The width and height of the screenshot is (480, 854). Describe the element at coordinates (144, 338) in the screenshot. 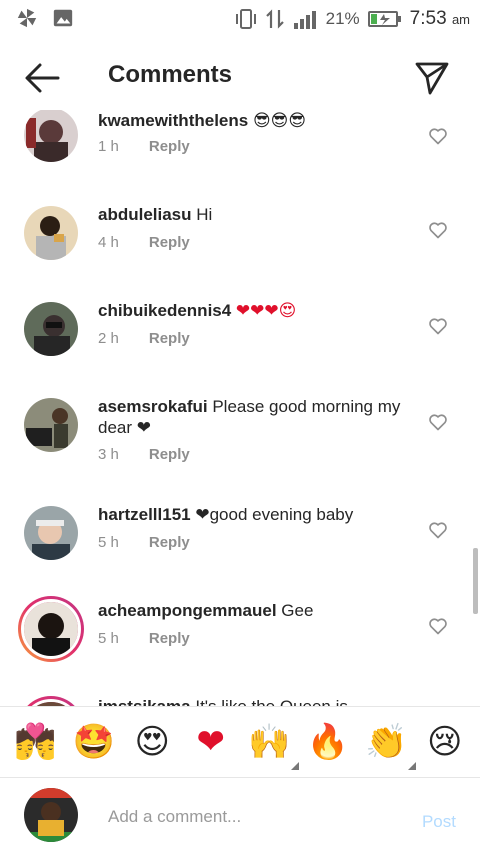

I see `comment-meta: 2 h Reply` at that location.